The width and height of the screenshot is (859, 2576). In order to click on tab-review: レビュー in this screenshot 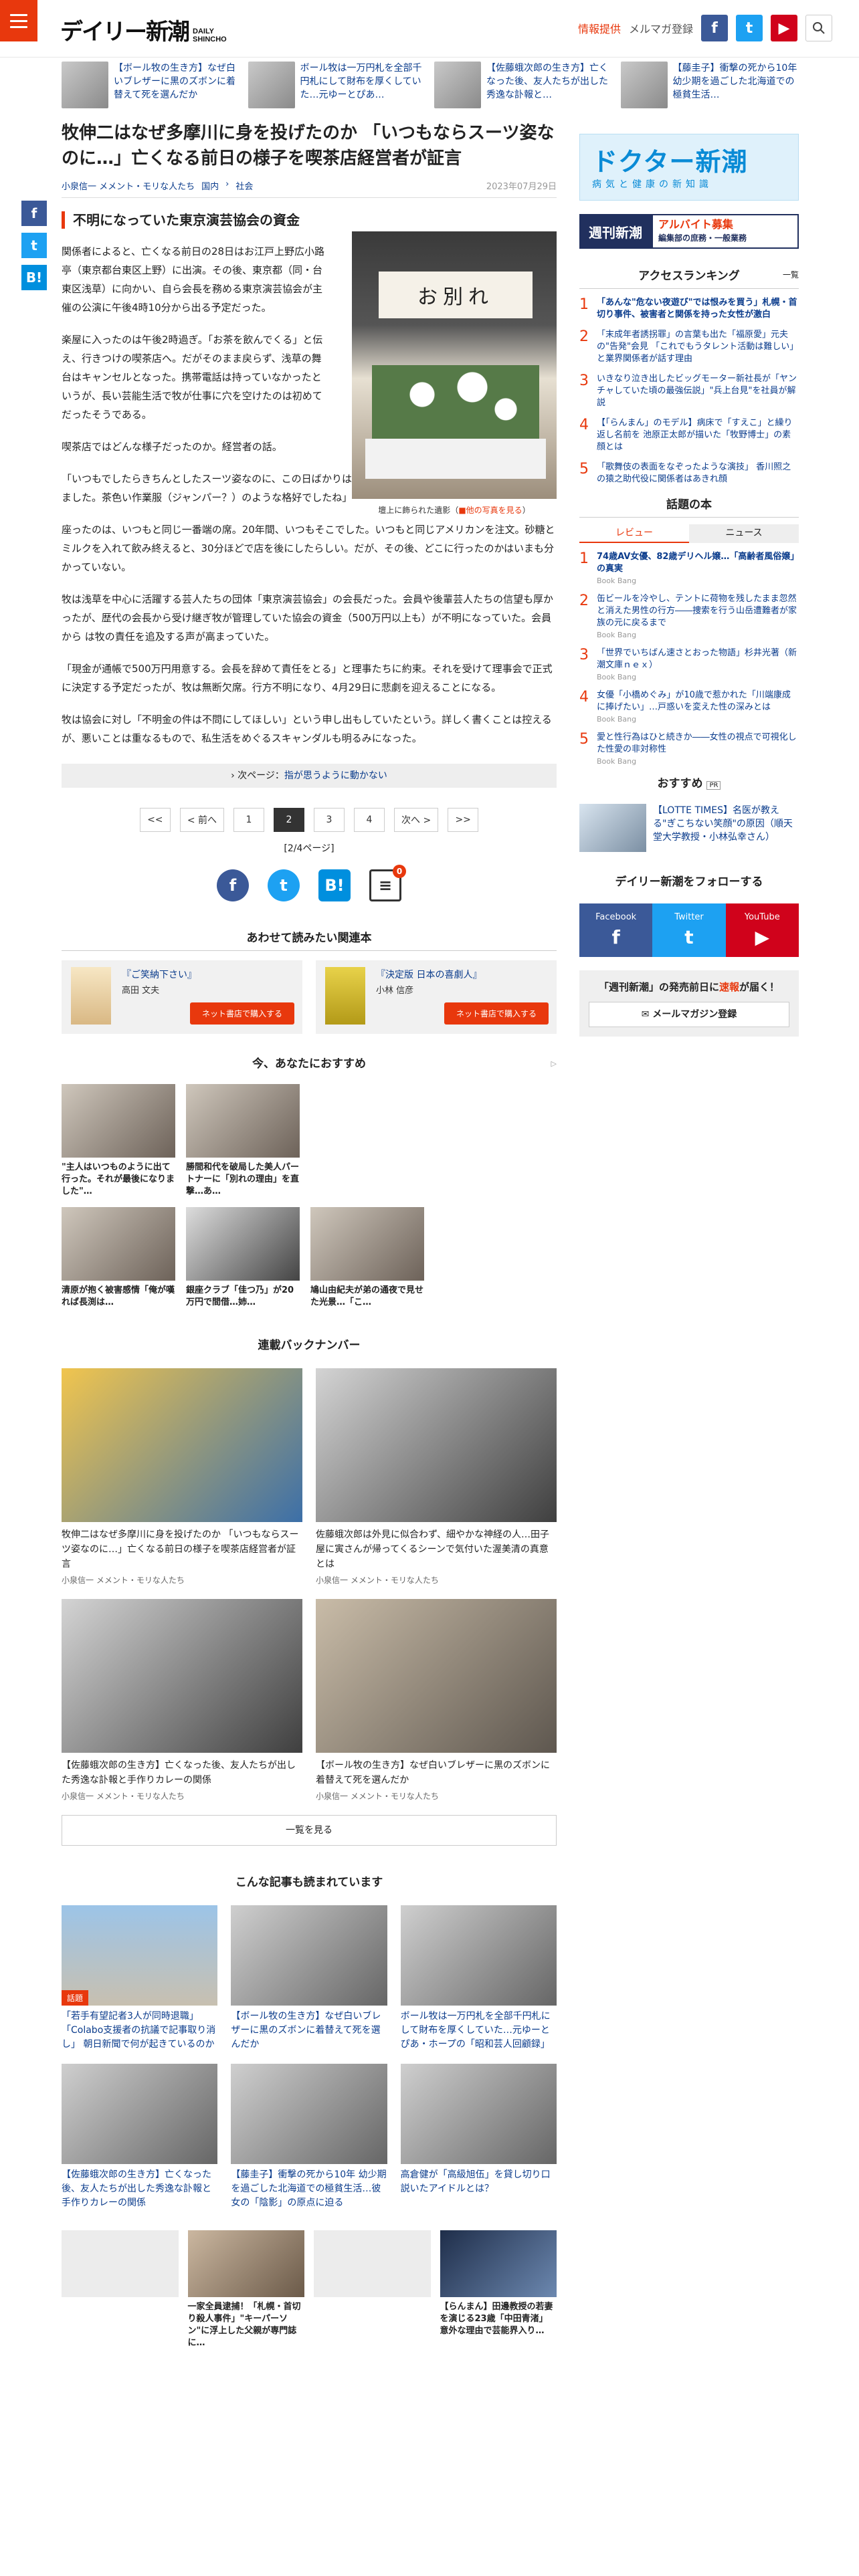, I will do `click(634, 533)`.